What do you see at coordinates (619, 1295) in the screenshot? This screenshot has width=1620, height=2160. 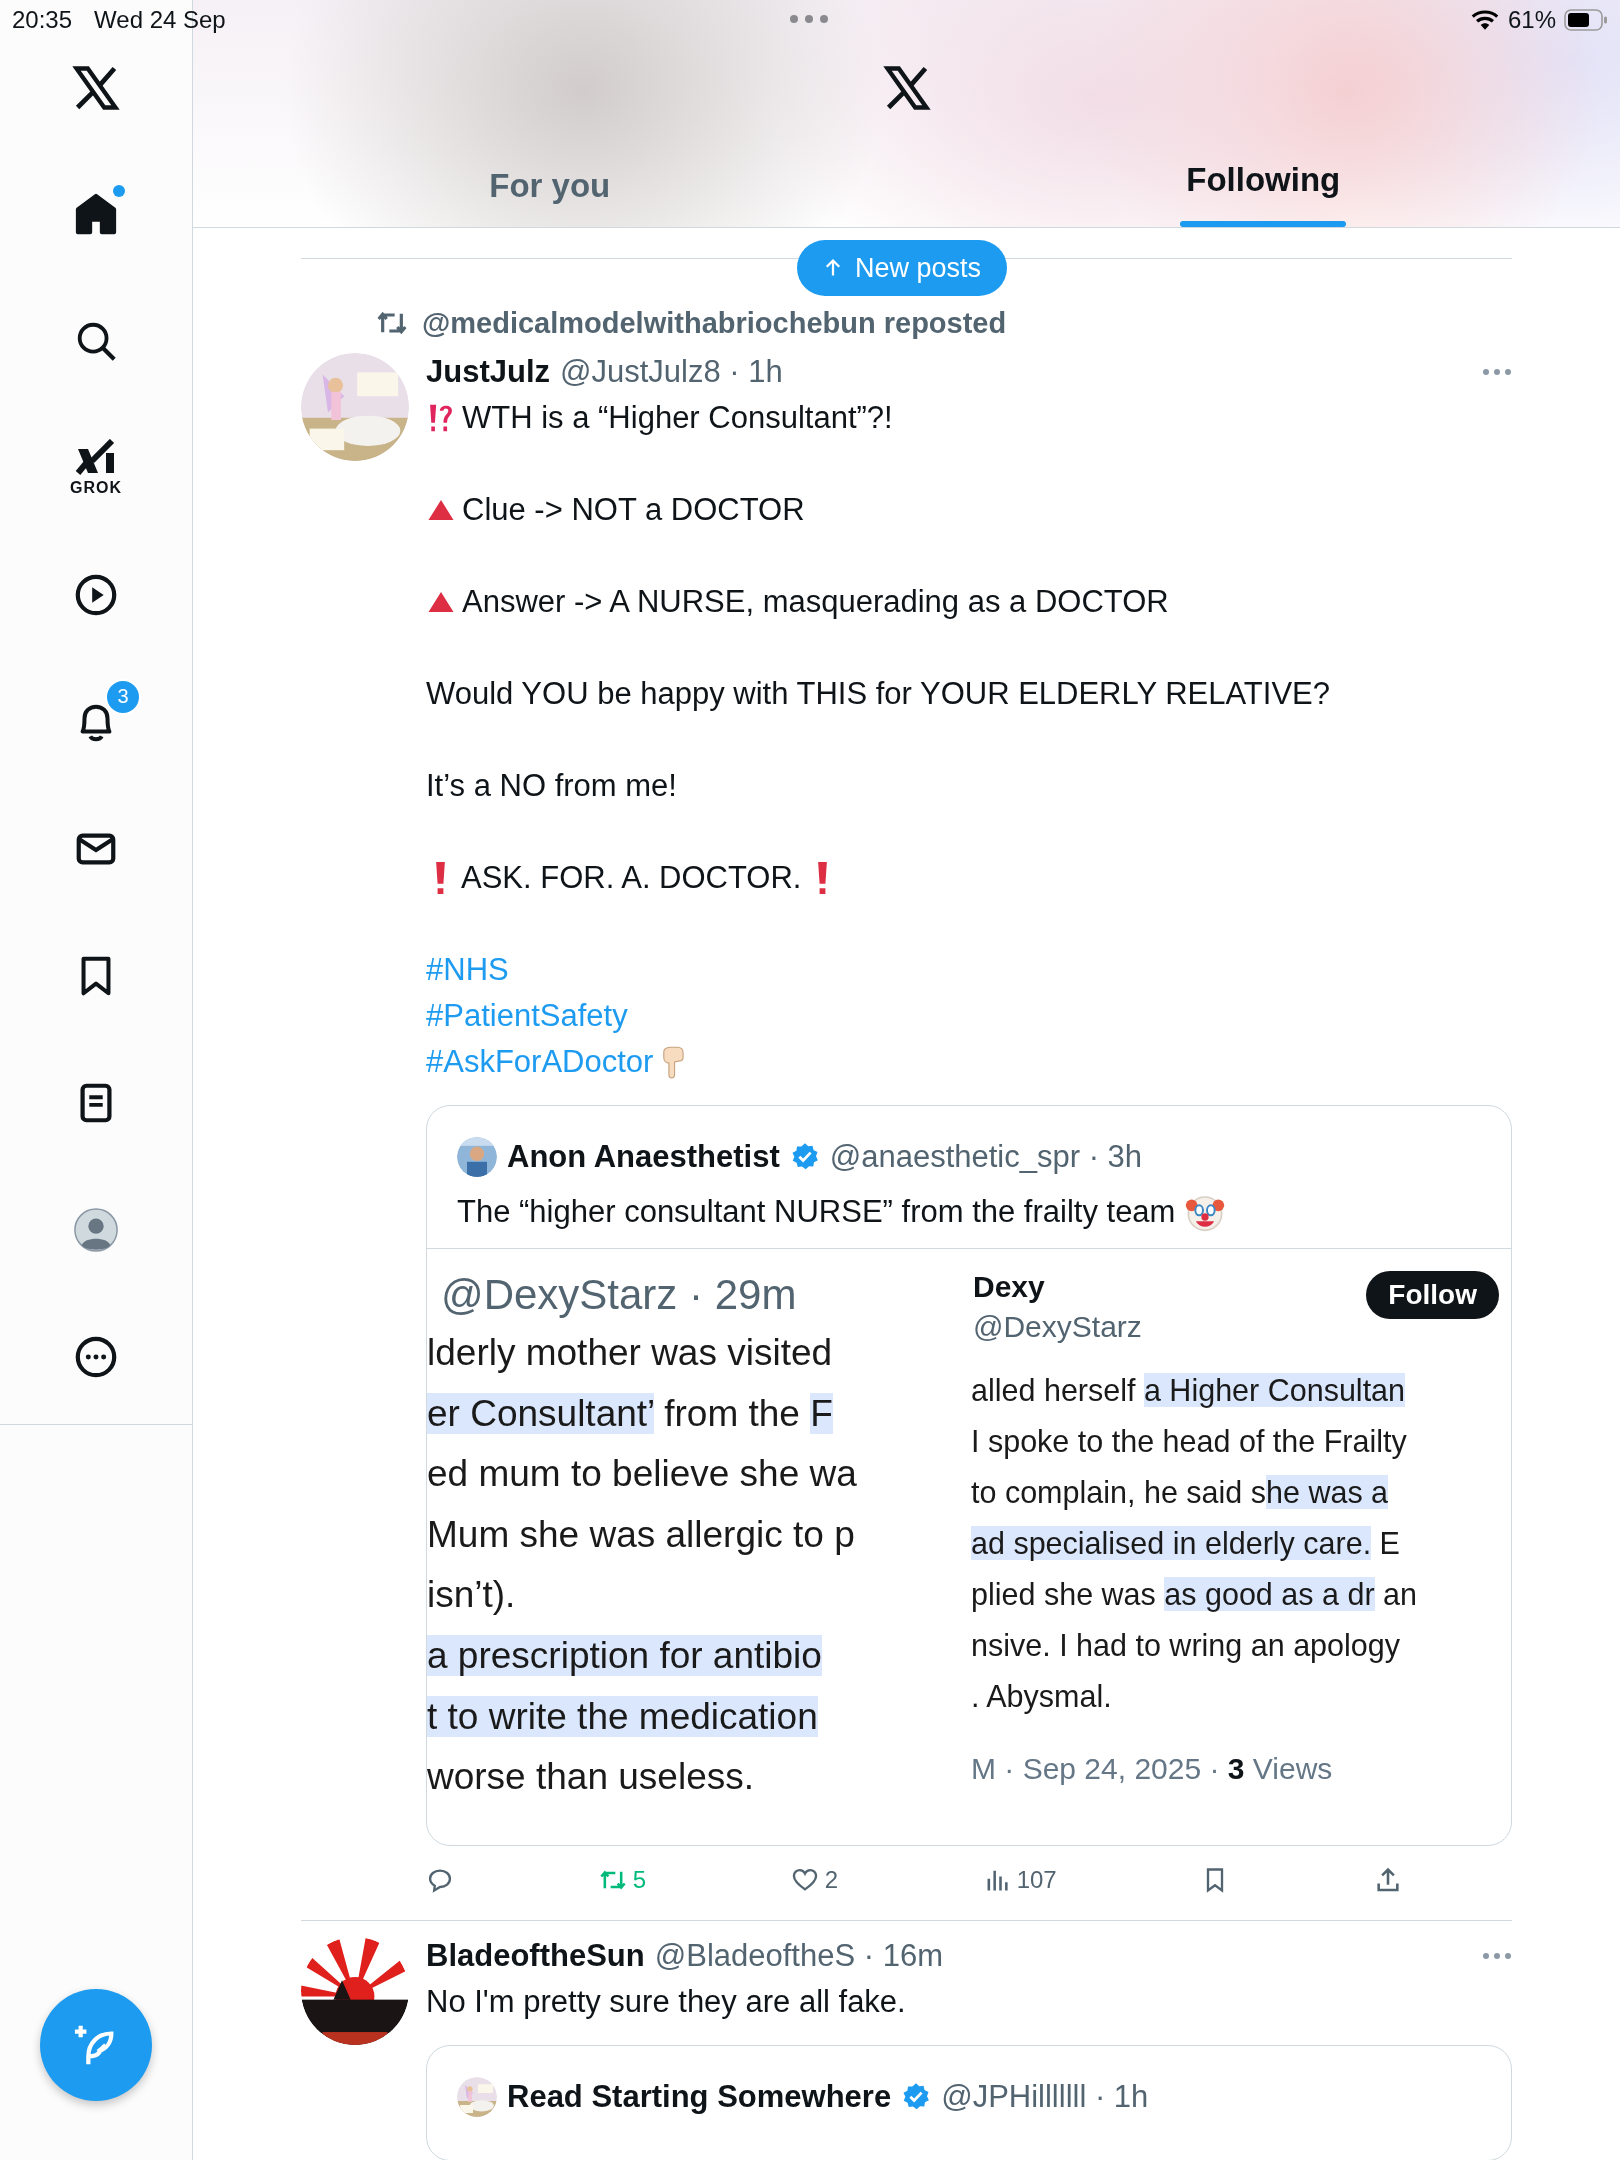 I see `screenshot-handle-time: @DexyStarz · 29m` at bounding box center [619, 1295].